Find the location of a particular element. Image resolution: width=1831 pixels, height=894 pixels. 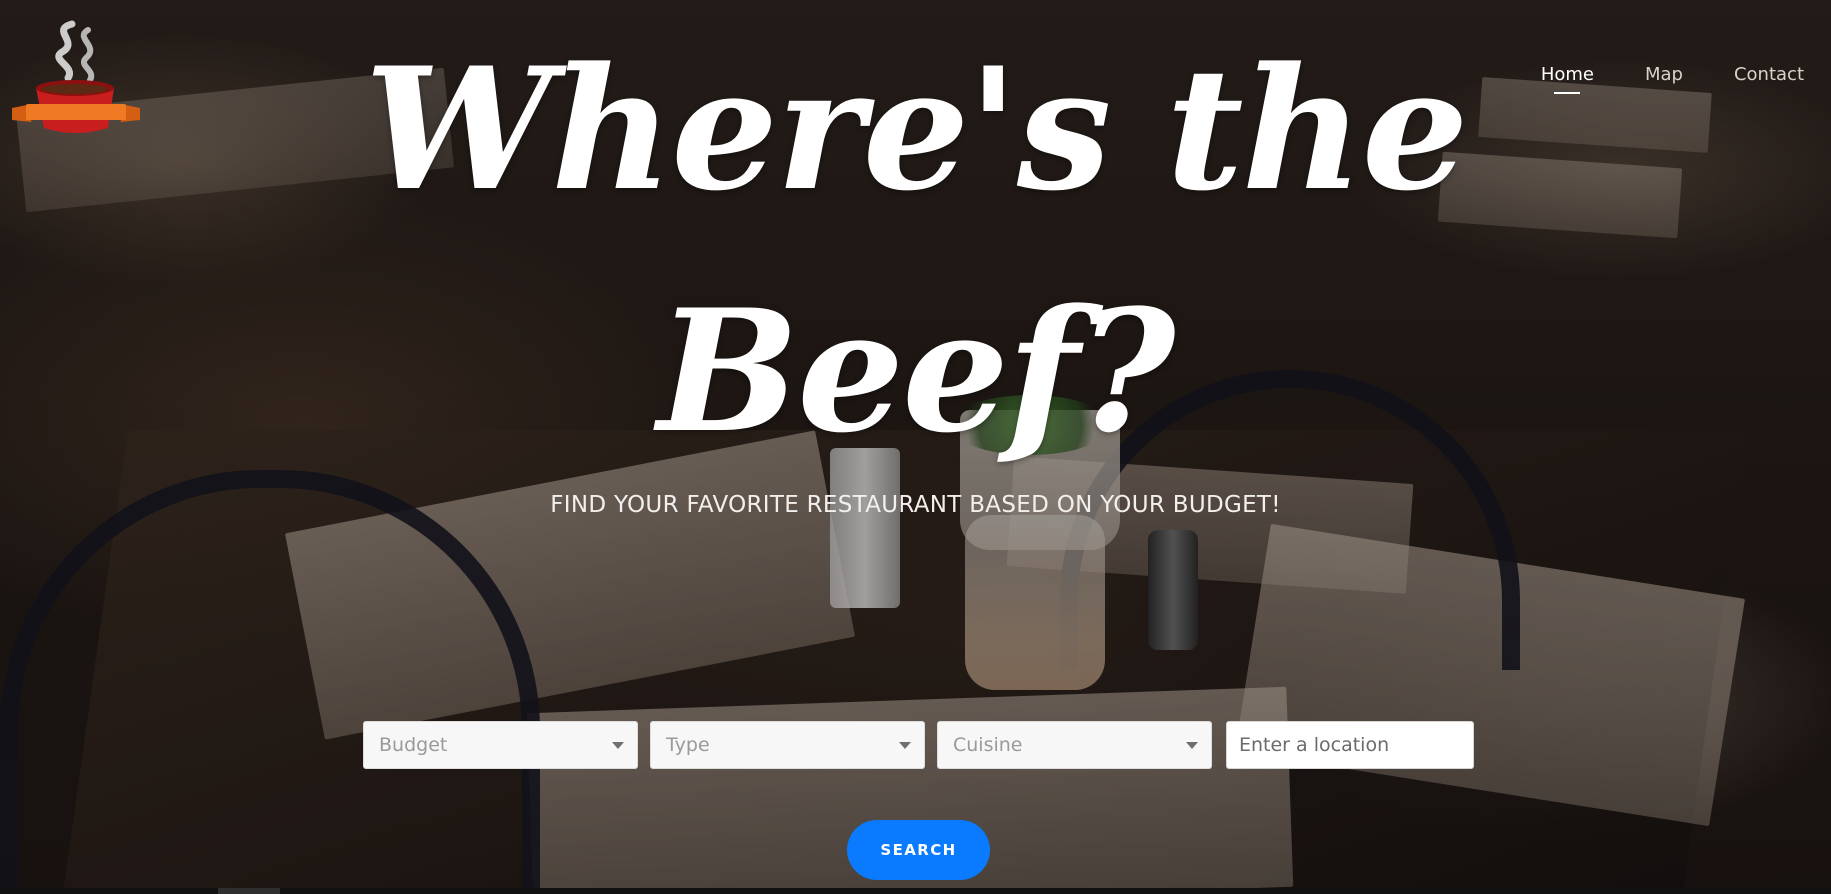

budget-select-label: Budget is located at coordinates (413, 745).